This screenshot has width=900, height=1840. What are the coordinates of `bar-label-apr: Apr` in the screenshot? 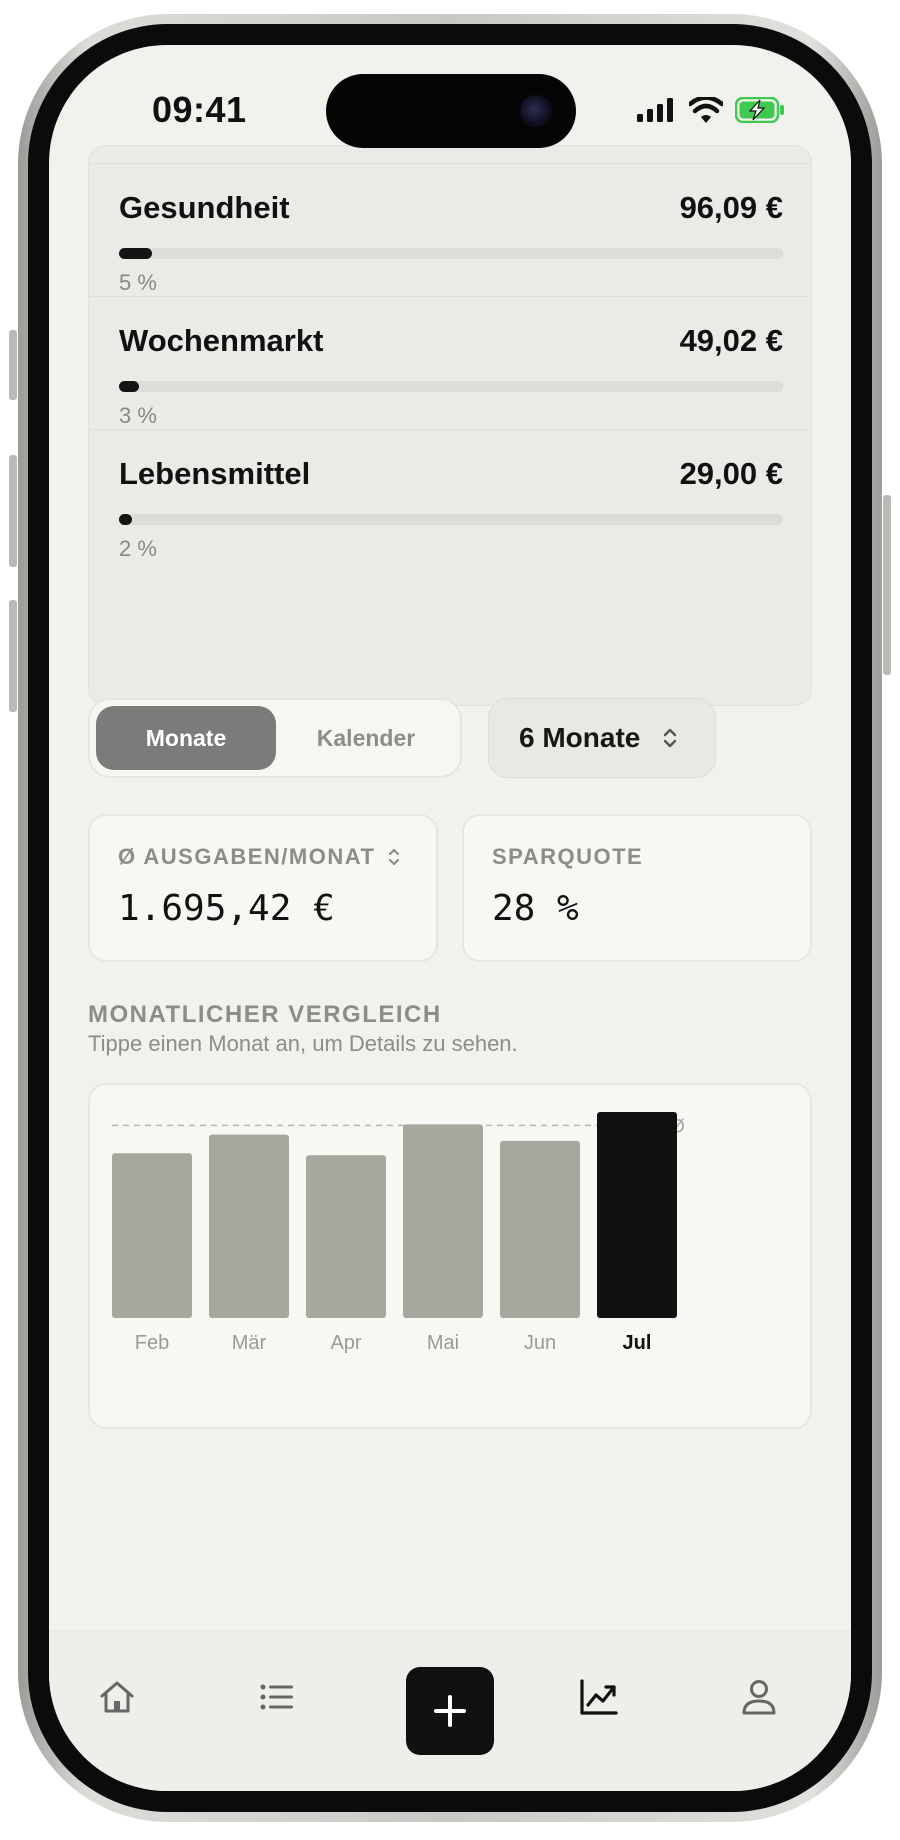 It's located at (345, 1343).